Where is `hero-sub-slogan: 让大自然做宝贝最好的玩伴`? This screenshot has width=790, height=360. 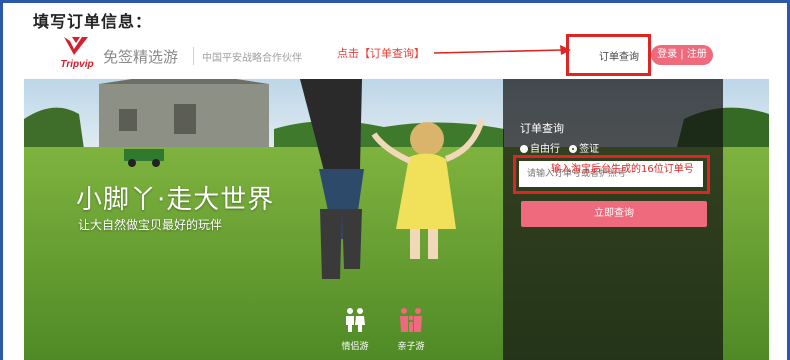 hero-sub-slogan: 让大自然做宝贝最好的玩伴 is located at coordinates (150, 225).